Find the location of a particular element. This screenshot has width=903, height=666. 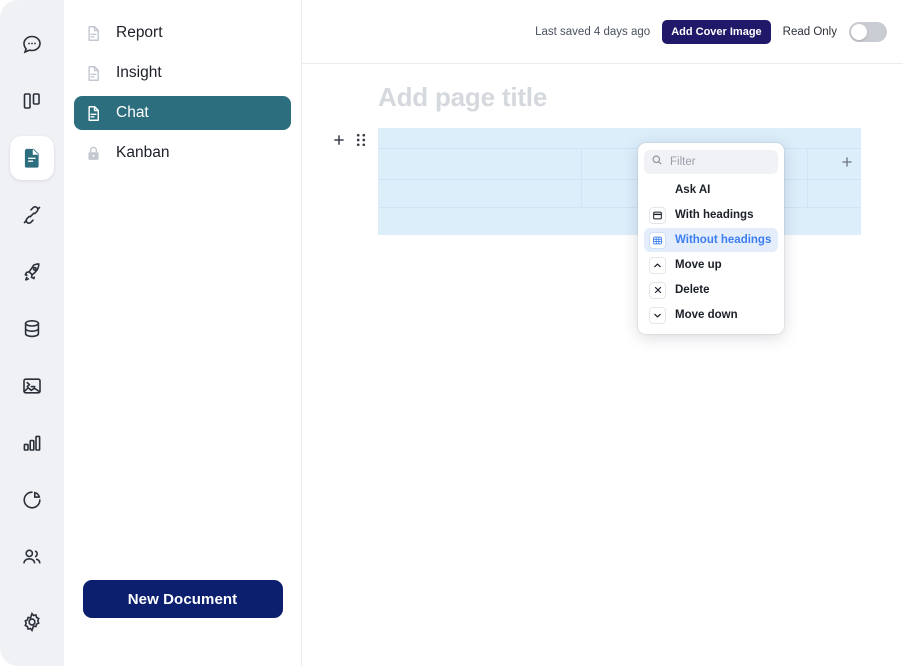

sidebar-item-report: Report is located at coordinates (182, 33).